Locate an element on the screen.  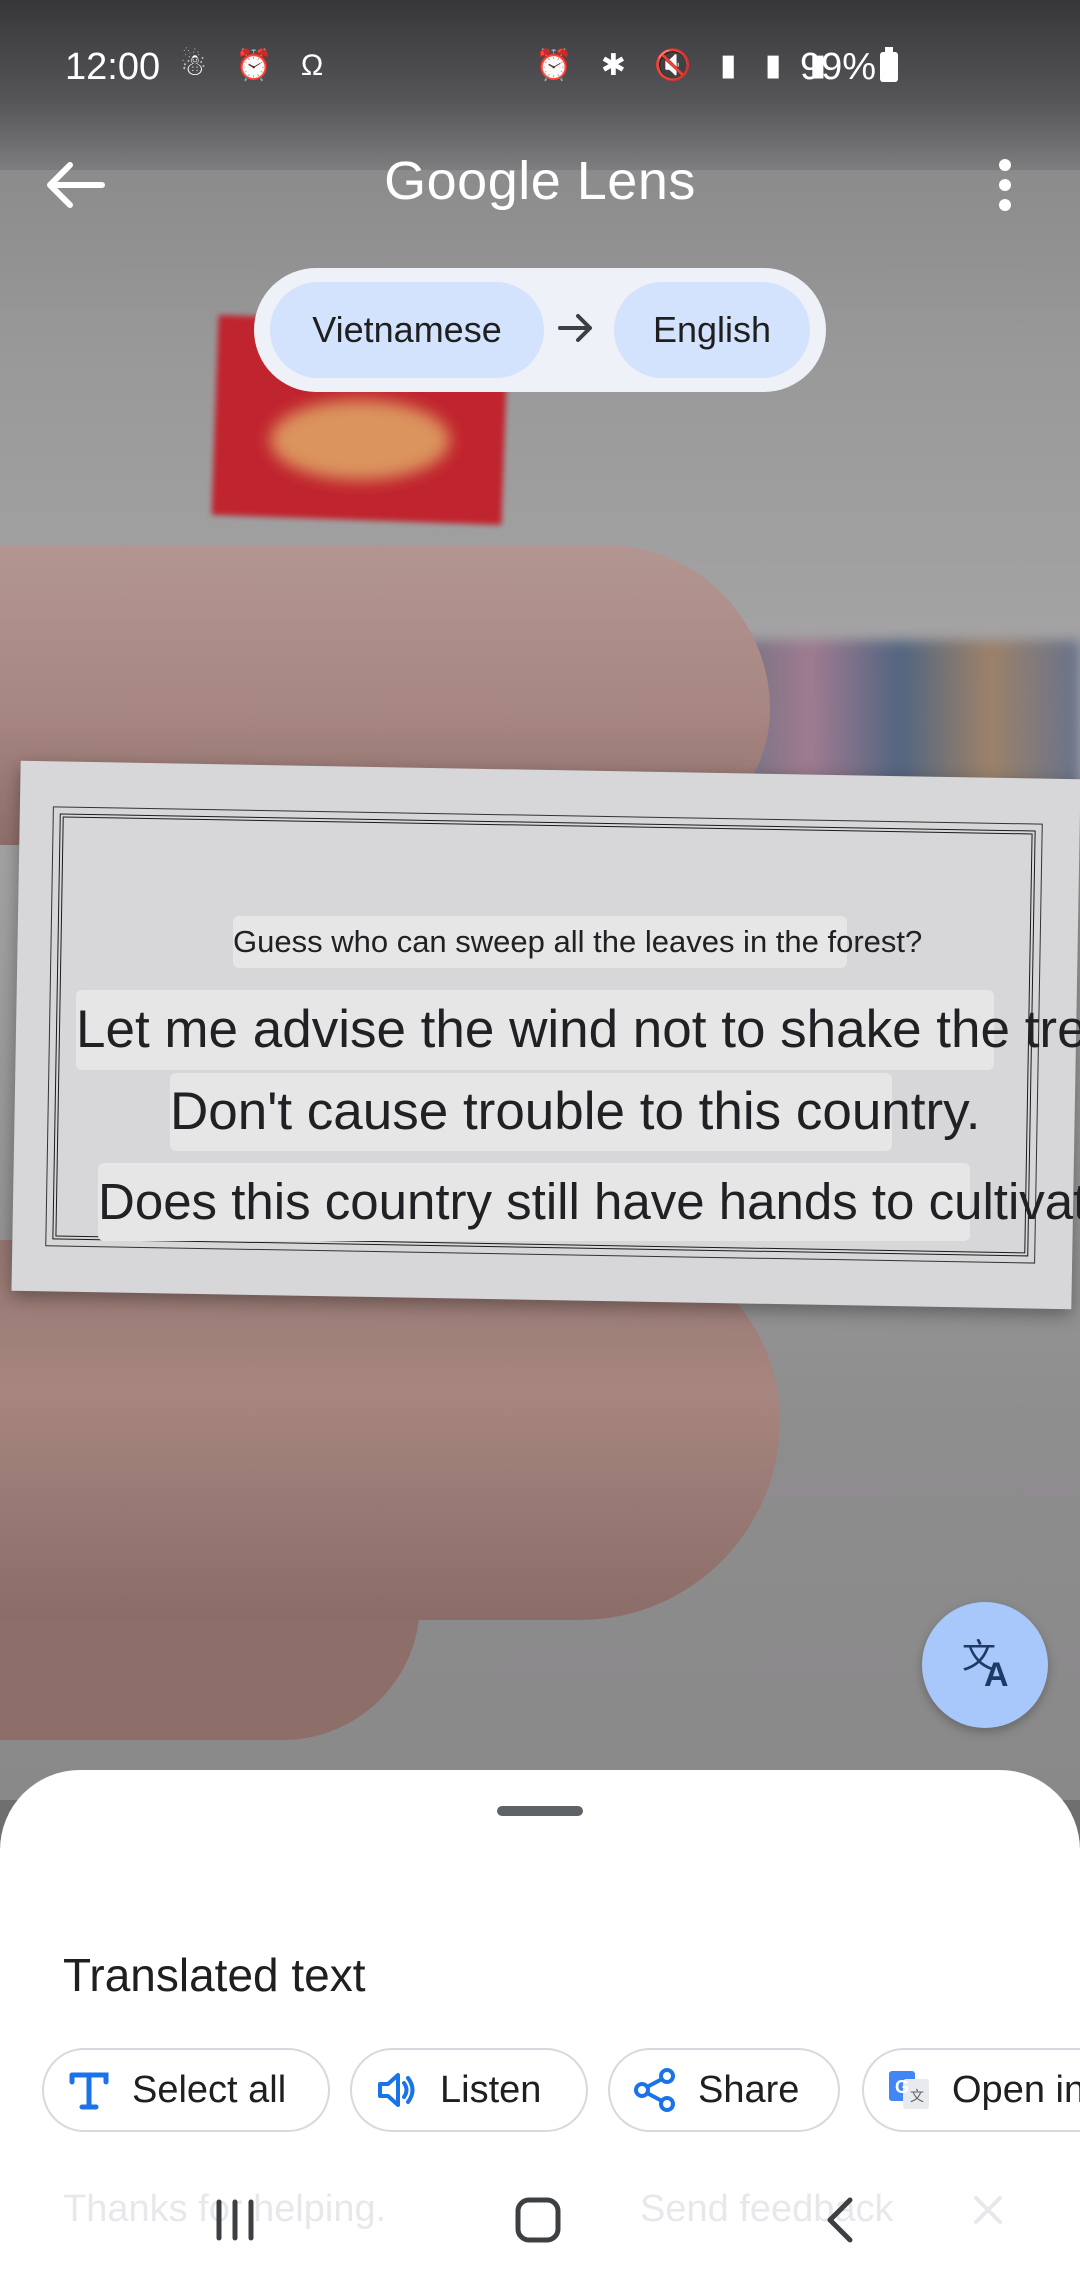
open-in-translate-button: G 文 Open in is located at coordinates (971, 2090).